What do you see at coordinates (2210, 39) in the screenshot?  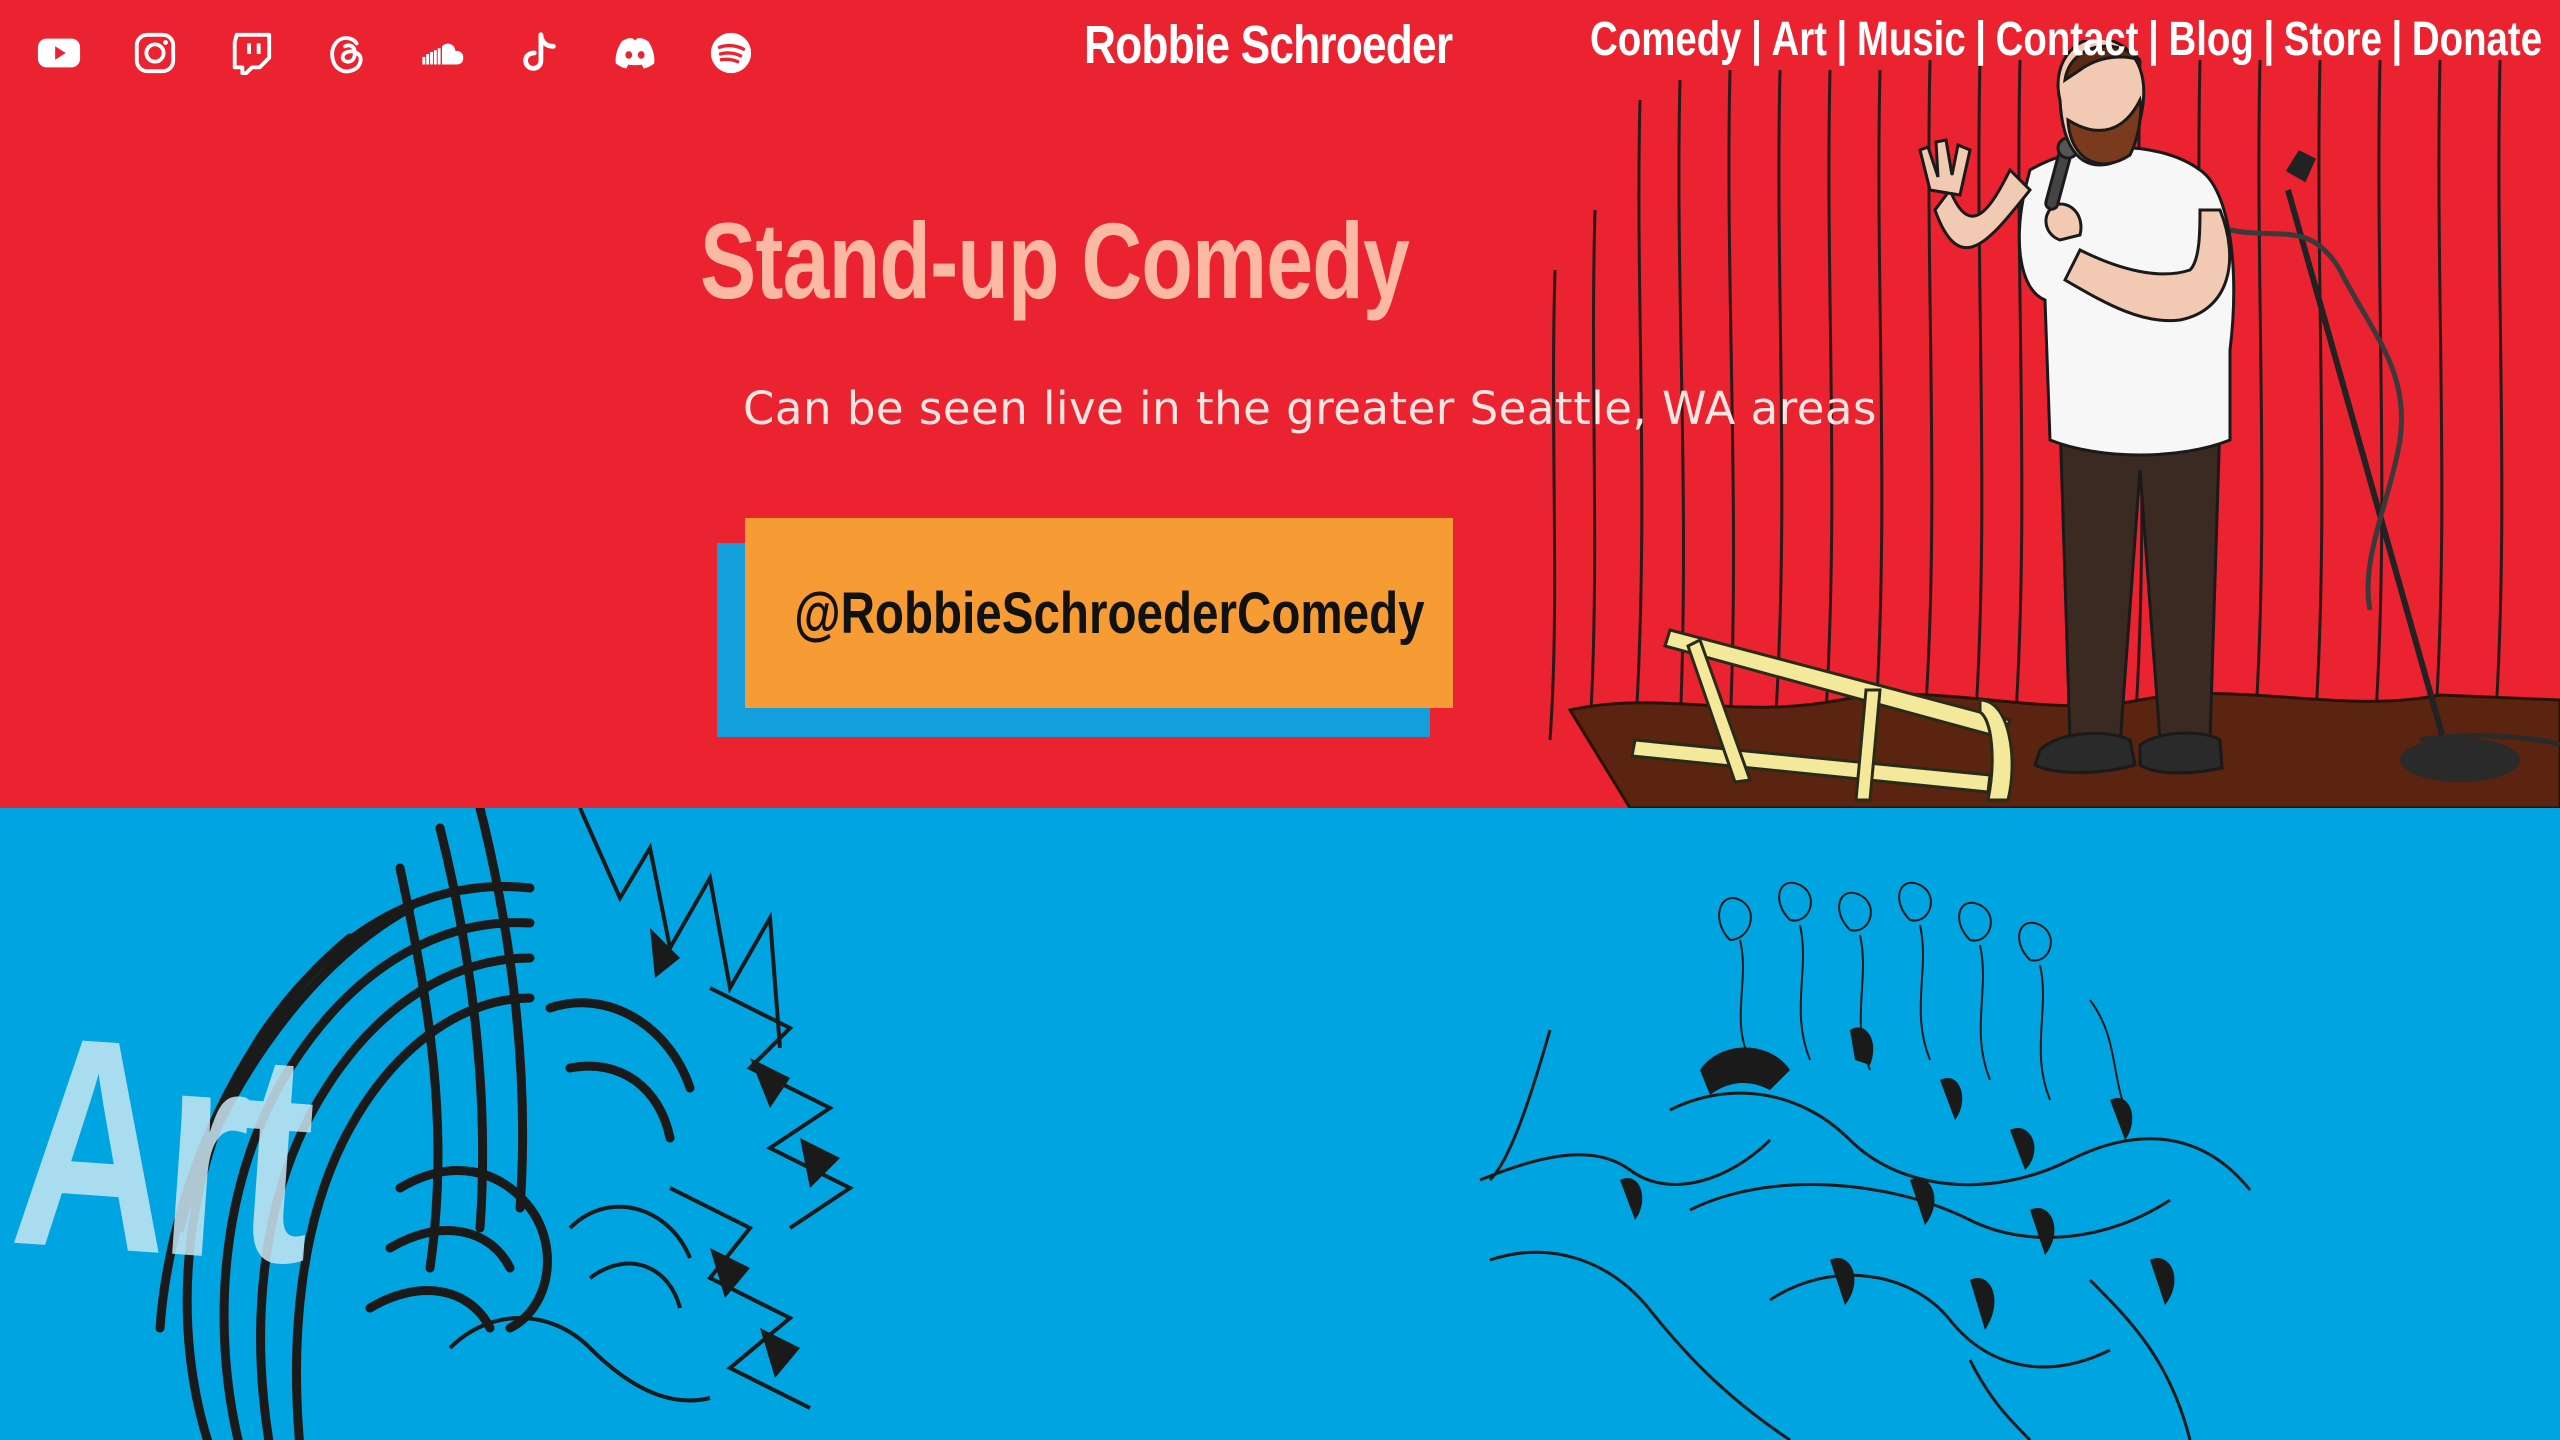 I see `nav-item-blog: Blog` at bounding box center [2210, 39].